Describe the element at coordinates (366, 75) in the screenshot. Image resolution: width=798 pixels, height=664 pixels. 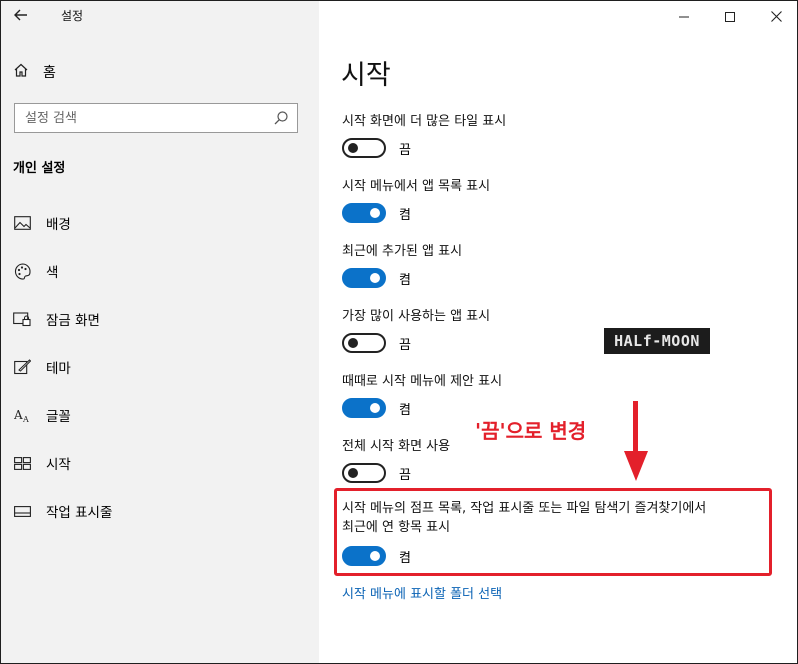
I see `page-title: 시작` at that location.